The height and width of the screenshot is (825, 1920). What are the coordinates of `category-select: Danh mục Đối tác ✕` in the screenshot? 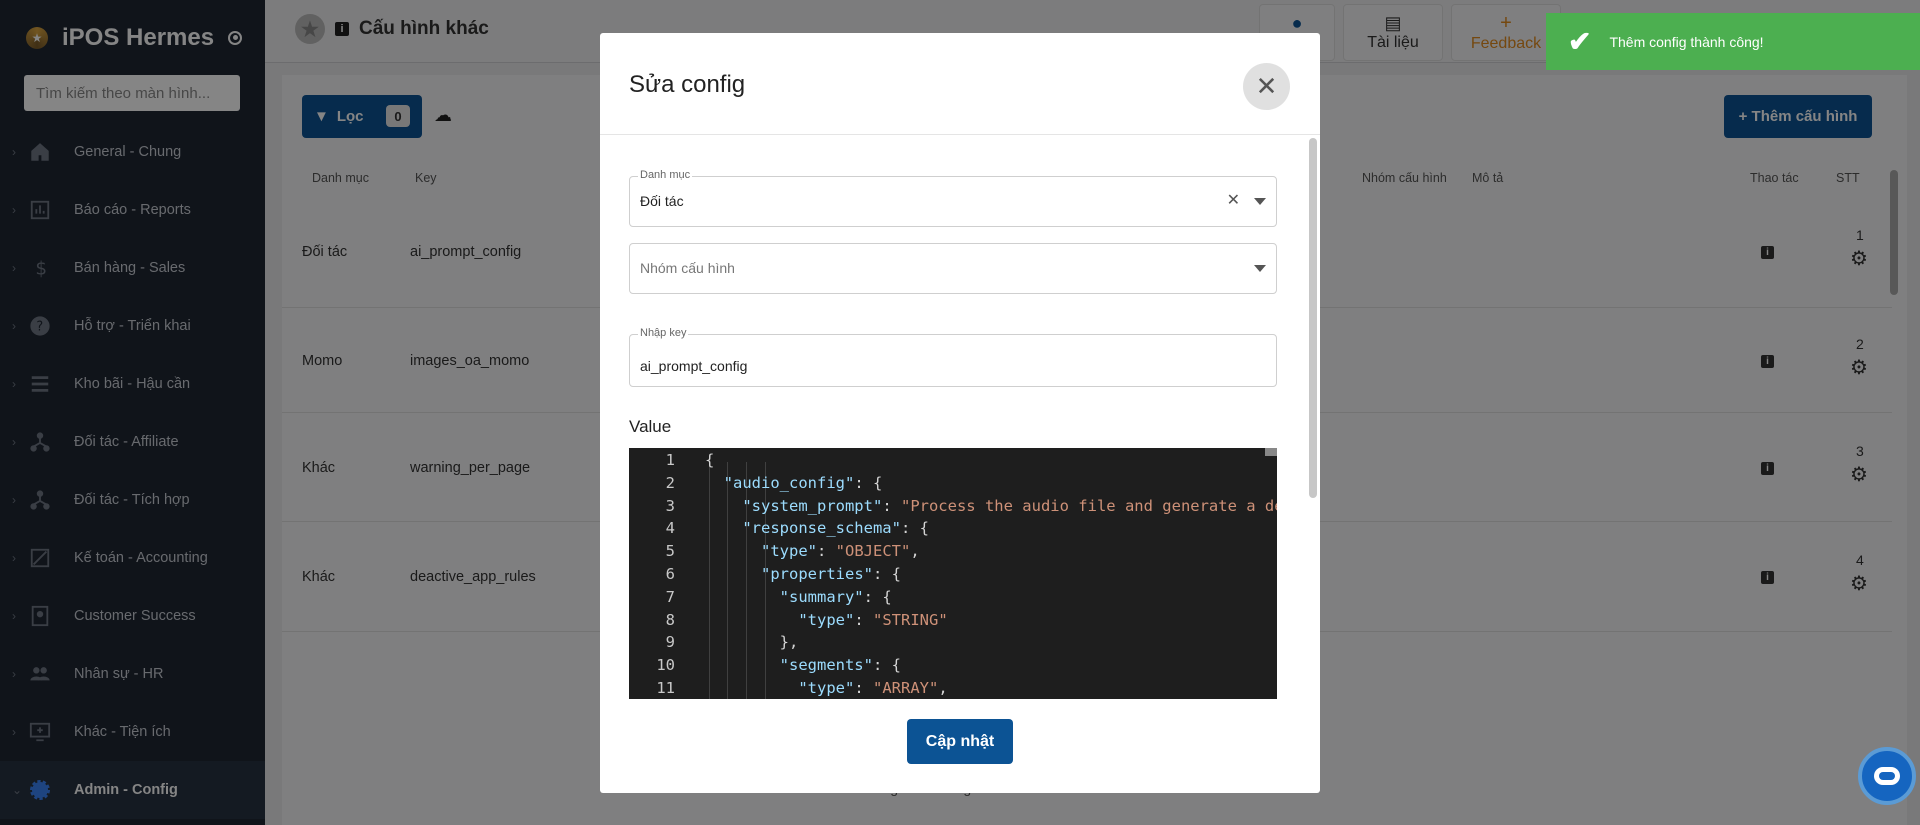 It's located at (953, 198).